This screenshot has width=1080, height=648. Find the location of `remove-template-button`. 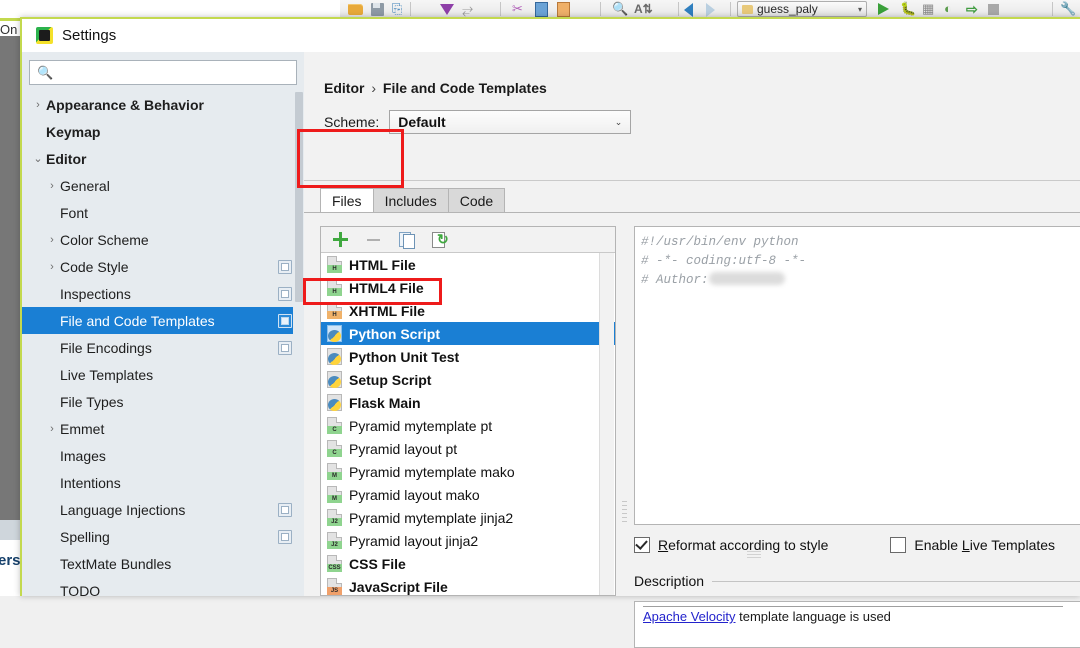

remove-template-button is located at coordinates (373, 239).